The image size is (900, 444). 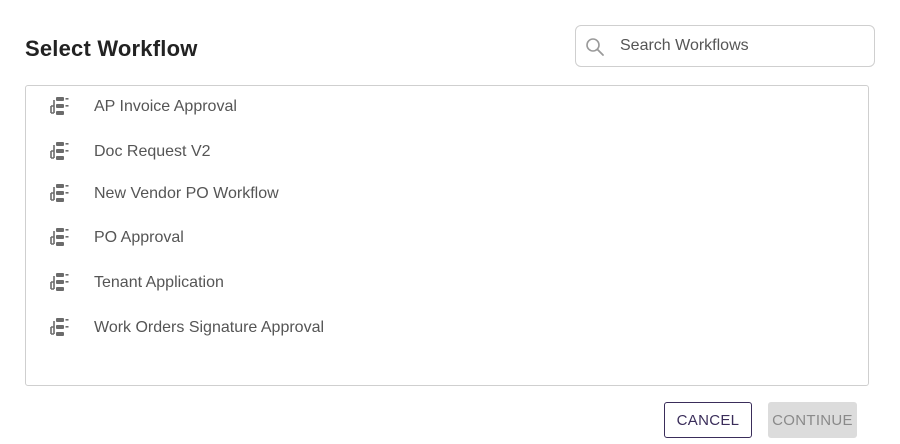 I want to click on workflow-item-tenant-application: Tenant Application, so click(x=447, y=282).